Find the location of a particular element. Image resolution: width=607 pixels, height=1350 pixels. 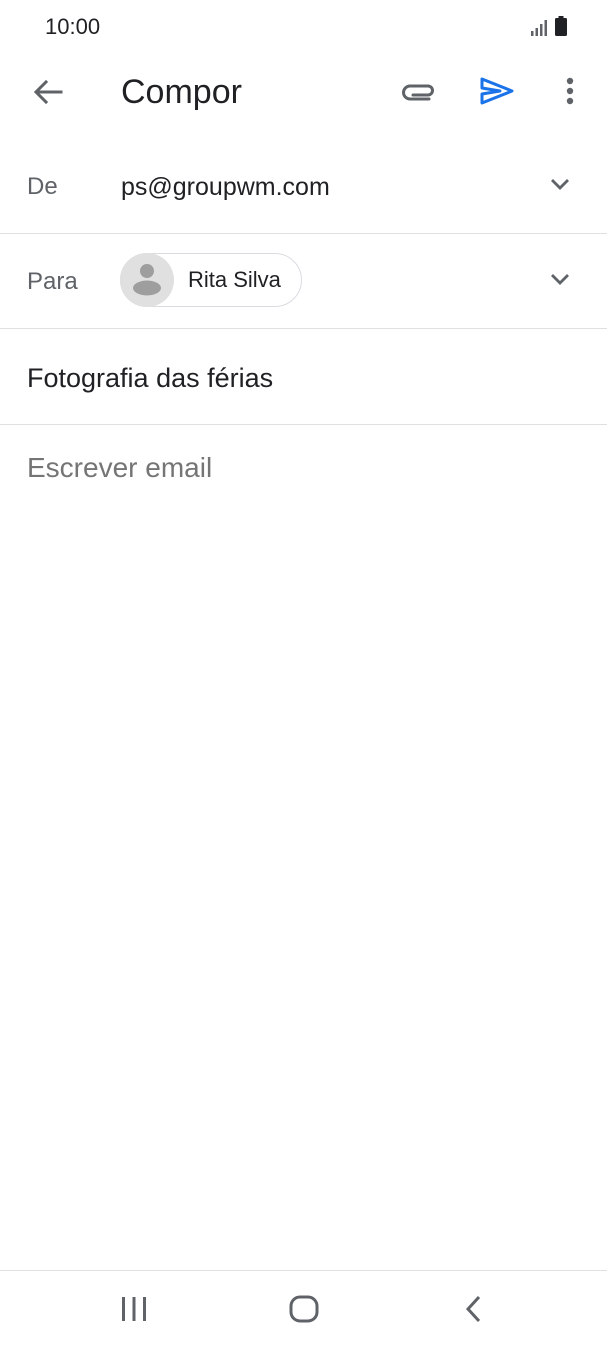

back-button is located at coordinates (48, 94).